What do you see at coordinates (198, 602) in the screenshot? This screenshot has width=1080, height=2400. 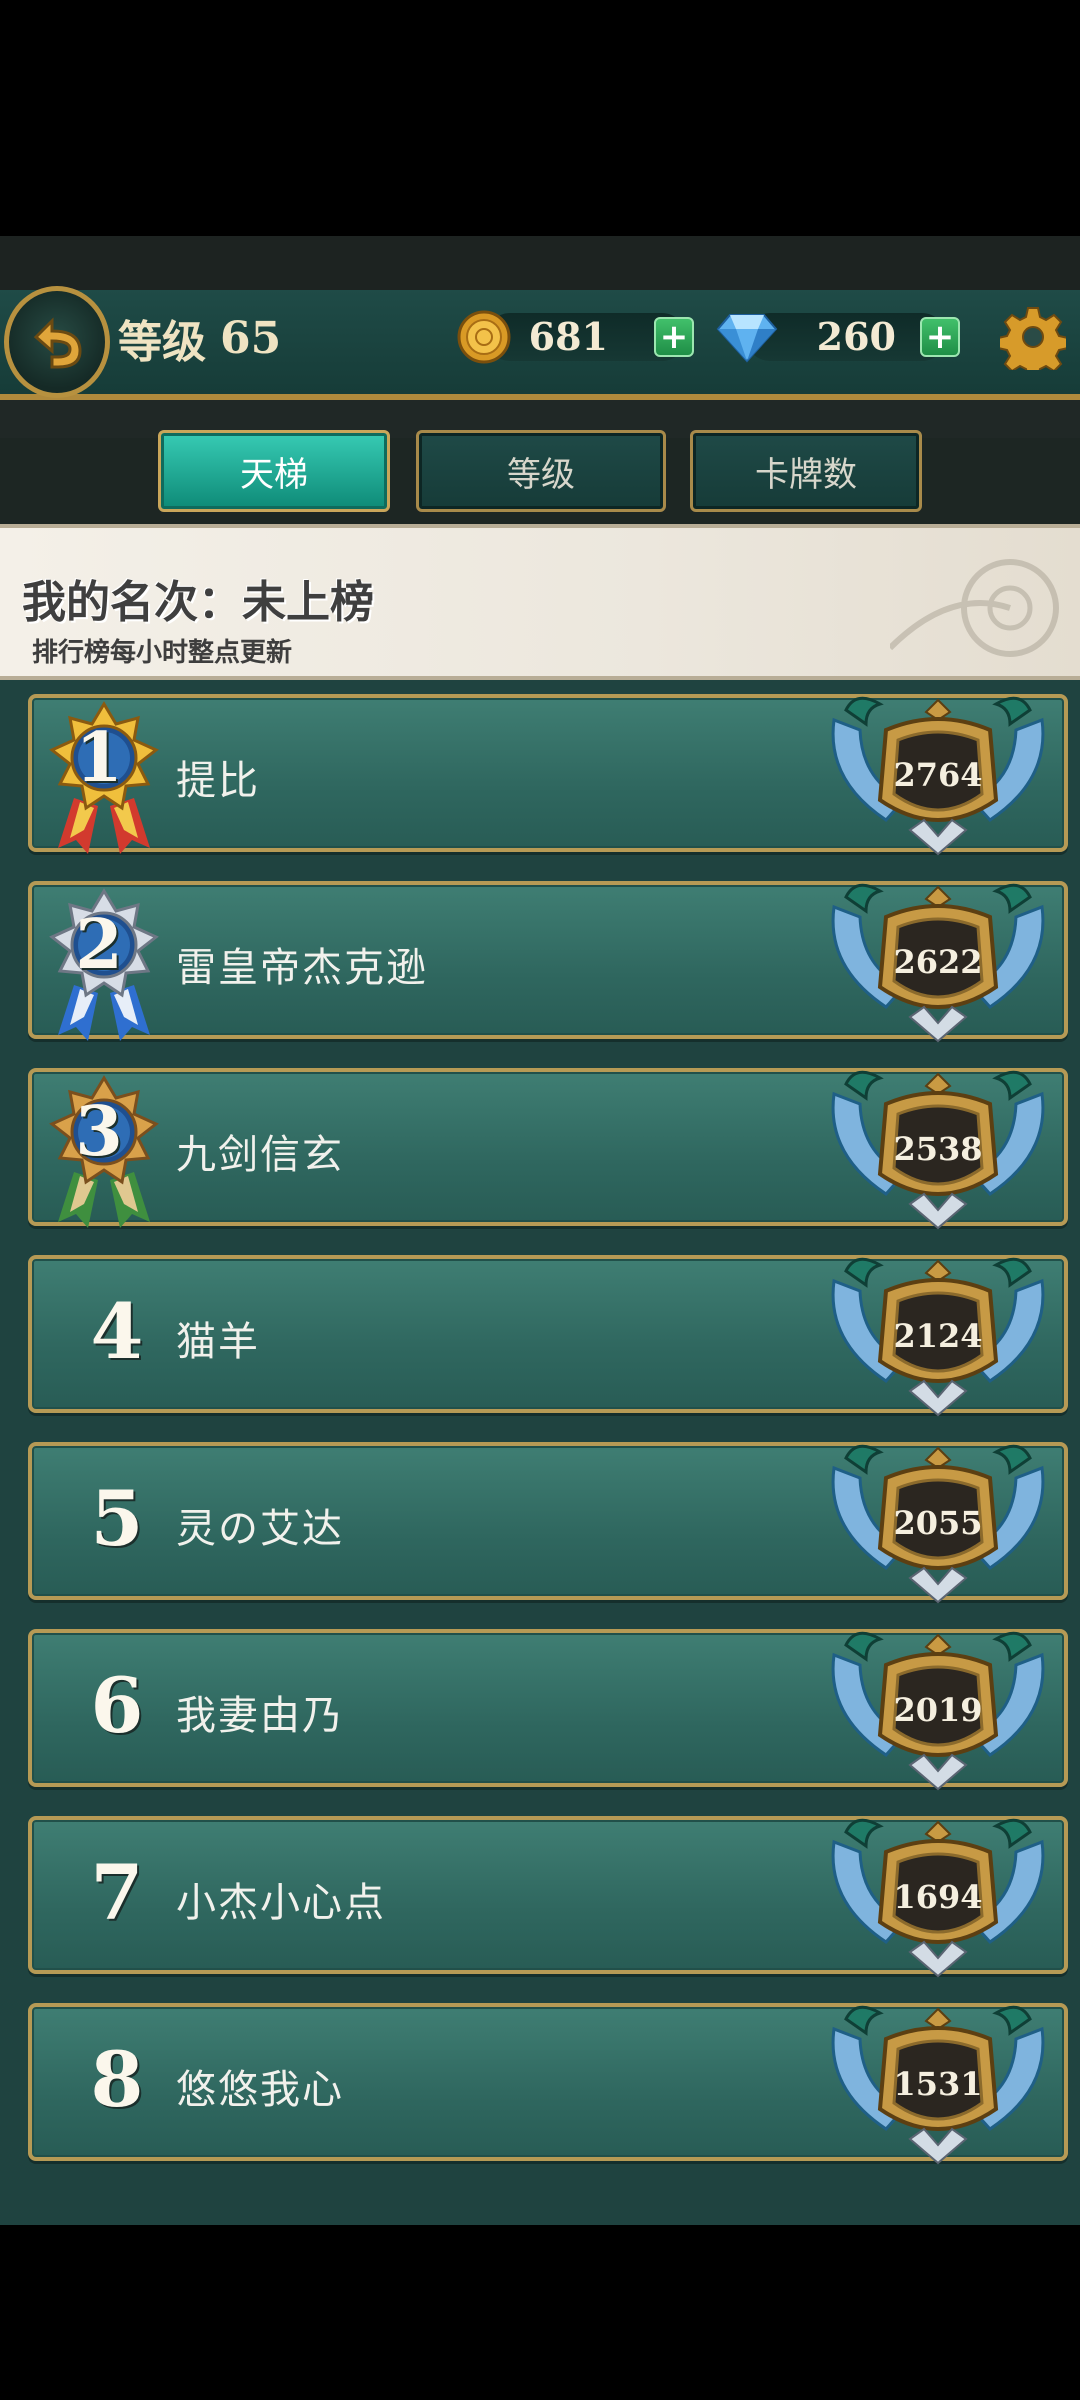 I see `my-rank-text: 我的名次：未上榜` at bounding box center [198, 602].